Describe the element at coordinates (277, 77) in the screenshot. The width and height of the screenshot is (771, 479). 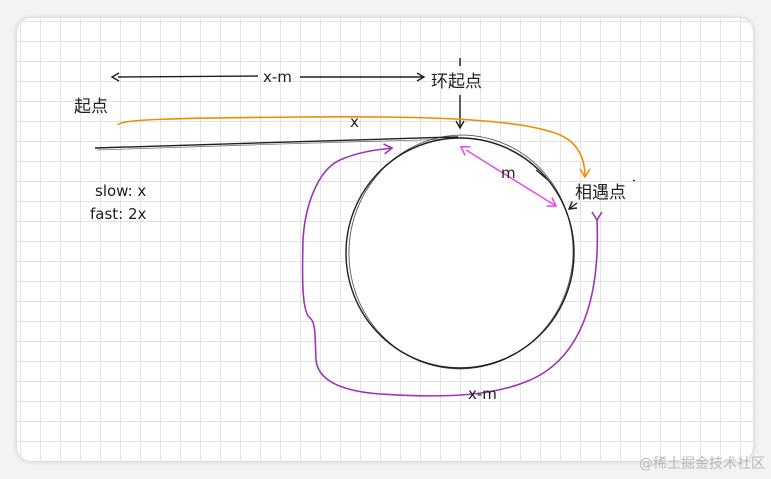
I see `top-span-label: x-m` at that location.